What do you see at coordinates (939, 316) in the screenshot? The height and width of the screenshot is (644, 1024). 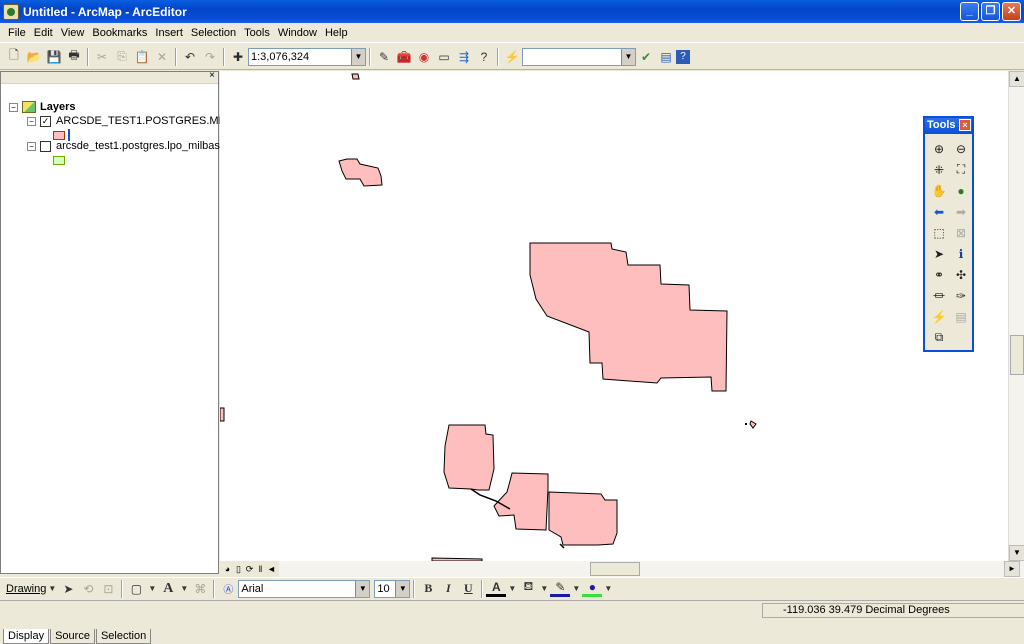 I see `html-popup-lightning-icon: ⚡` at bounding box center [939, 316].